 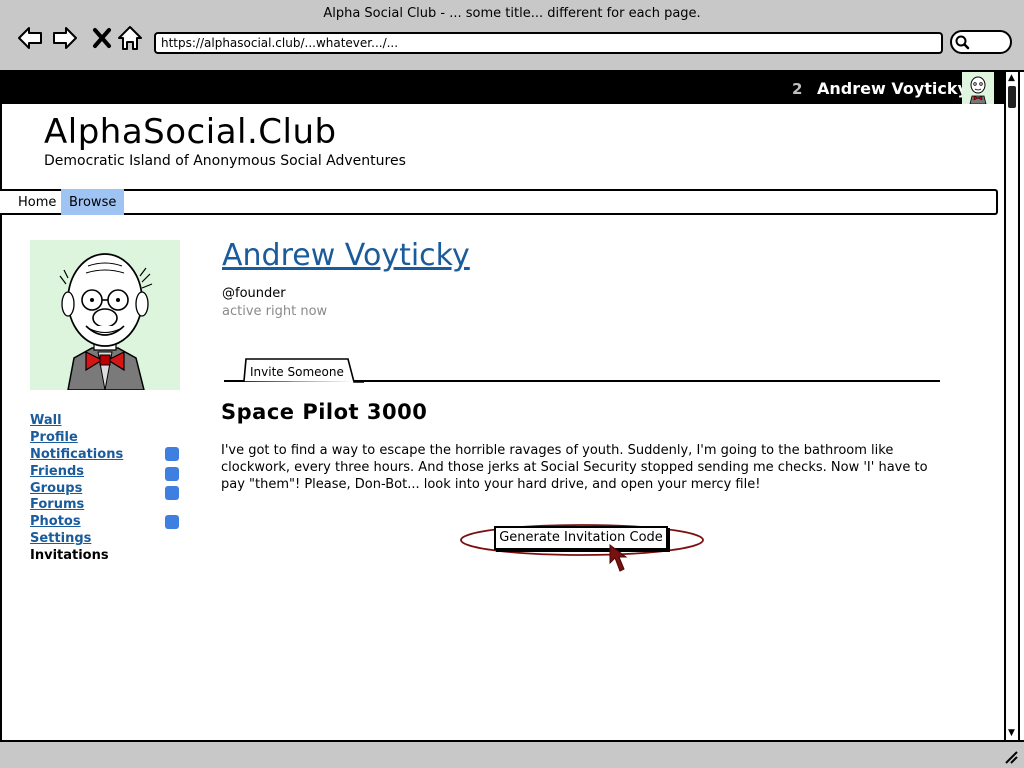 What do you see at coordinates (190, 132) in the screenshot?
I see `site-title: AlphaSocial.Club` at bounding box center [190, 132].